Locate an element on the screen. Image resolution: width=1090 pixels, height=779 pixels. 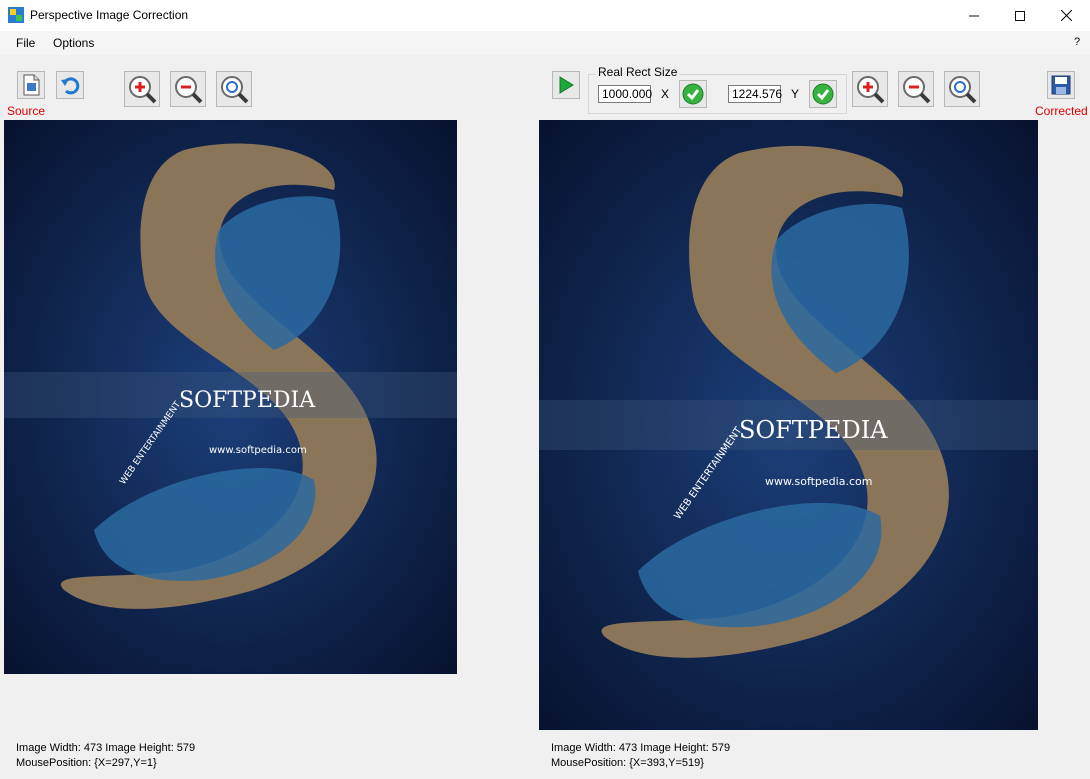
minimize-icon is located at coordinates (974, 15).